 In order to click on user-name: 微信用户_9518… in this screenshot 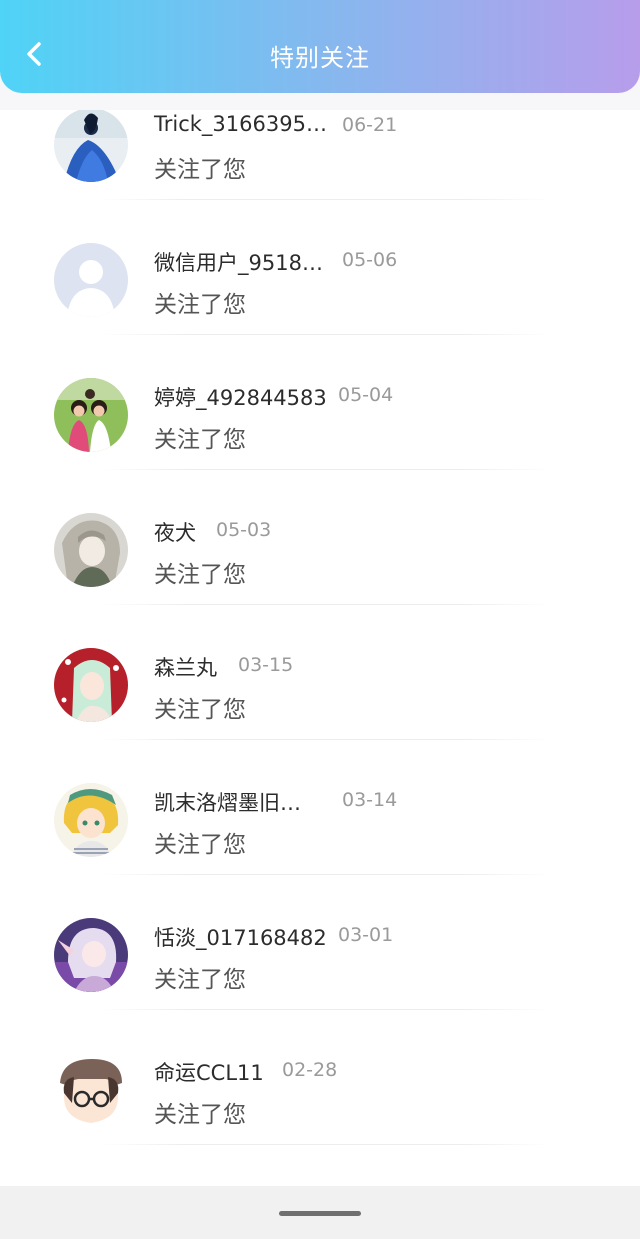, I will do `click(238, 263)`.